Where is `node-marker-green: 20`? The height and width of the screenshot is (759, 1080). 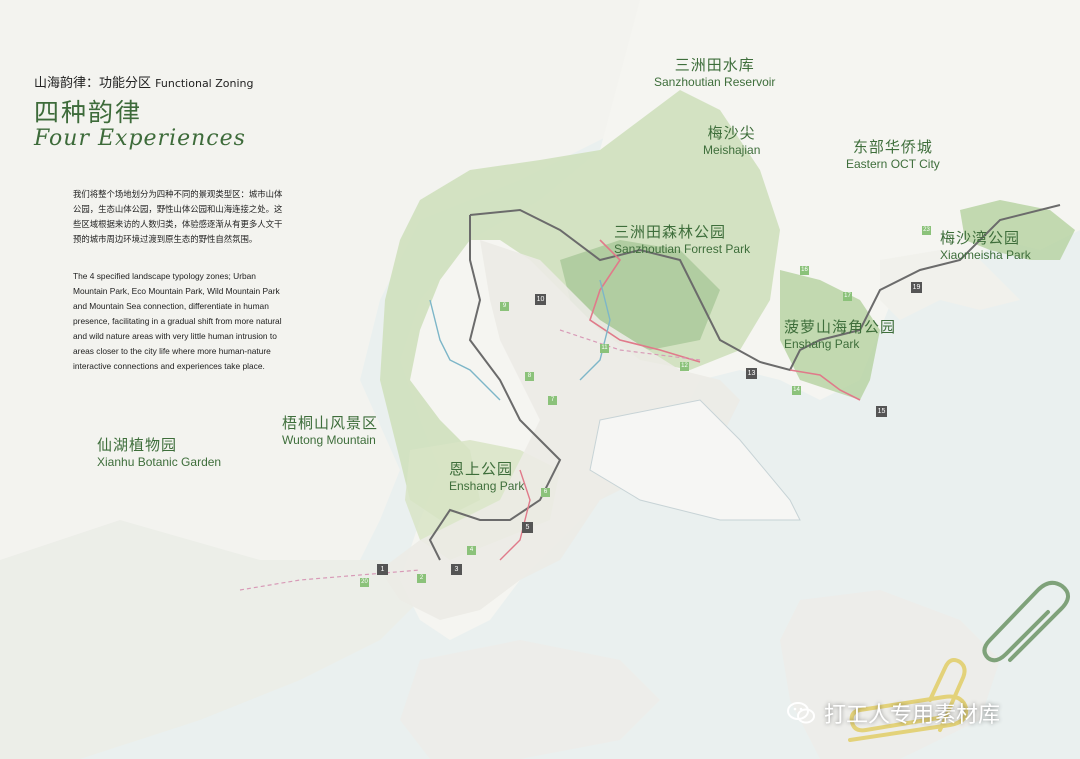
node-marker-green: 20 is located at coordinates (364, 582).